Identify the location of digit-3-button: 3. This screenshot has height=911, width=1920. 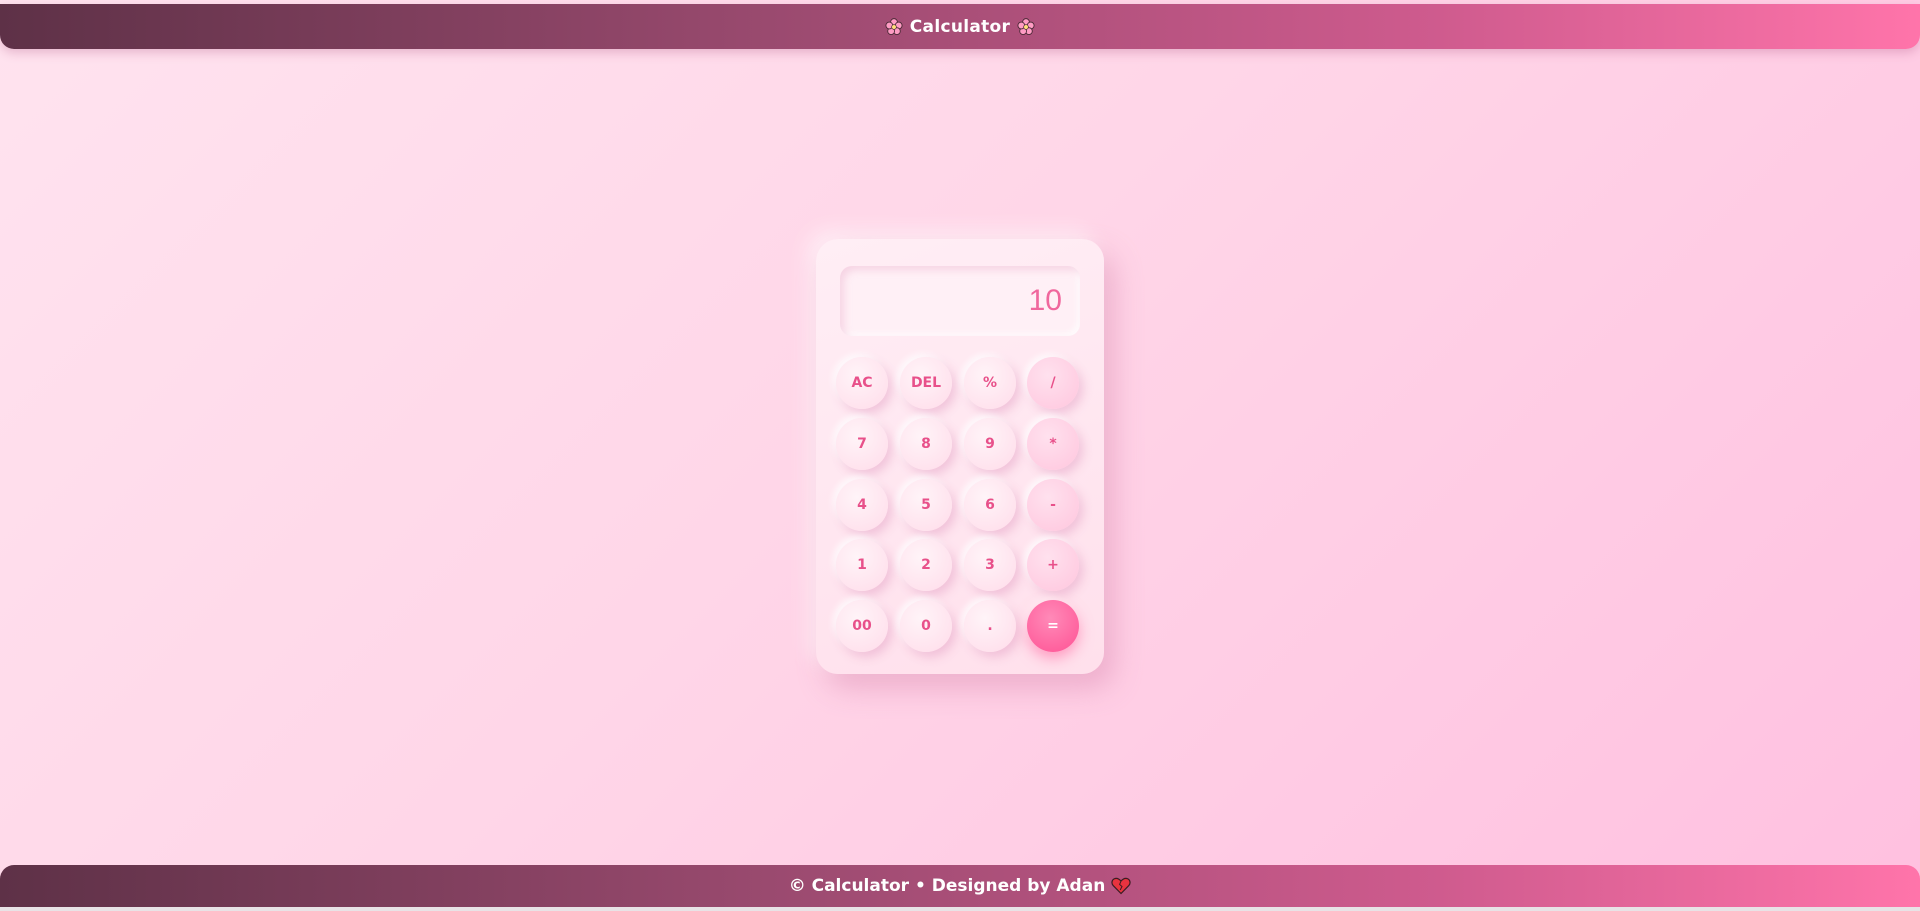
(990, 565).